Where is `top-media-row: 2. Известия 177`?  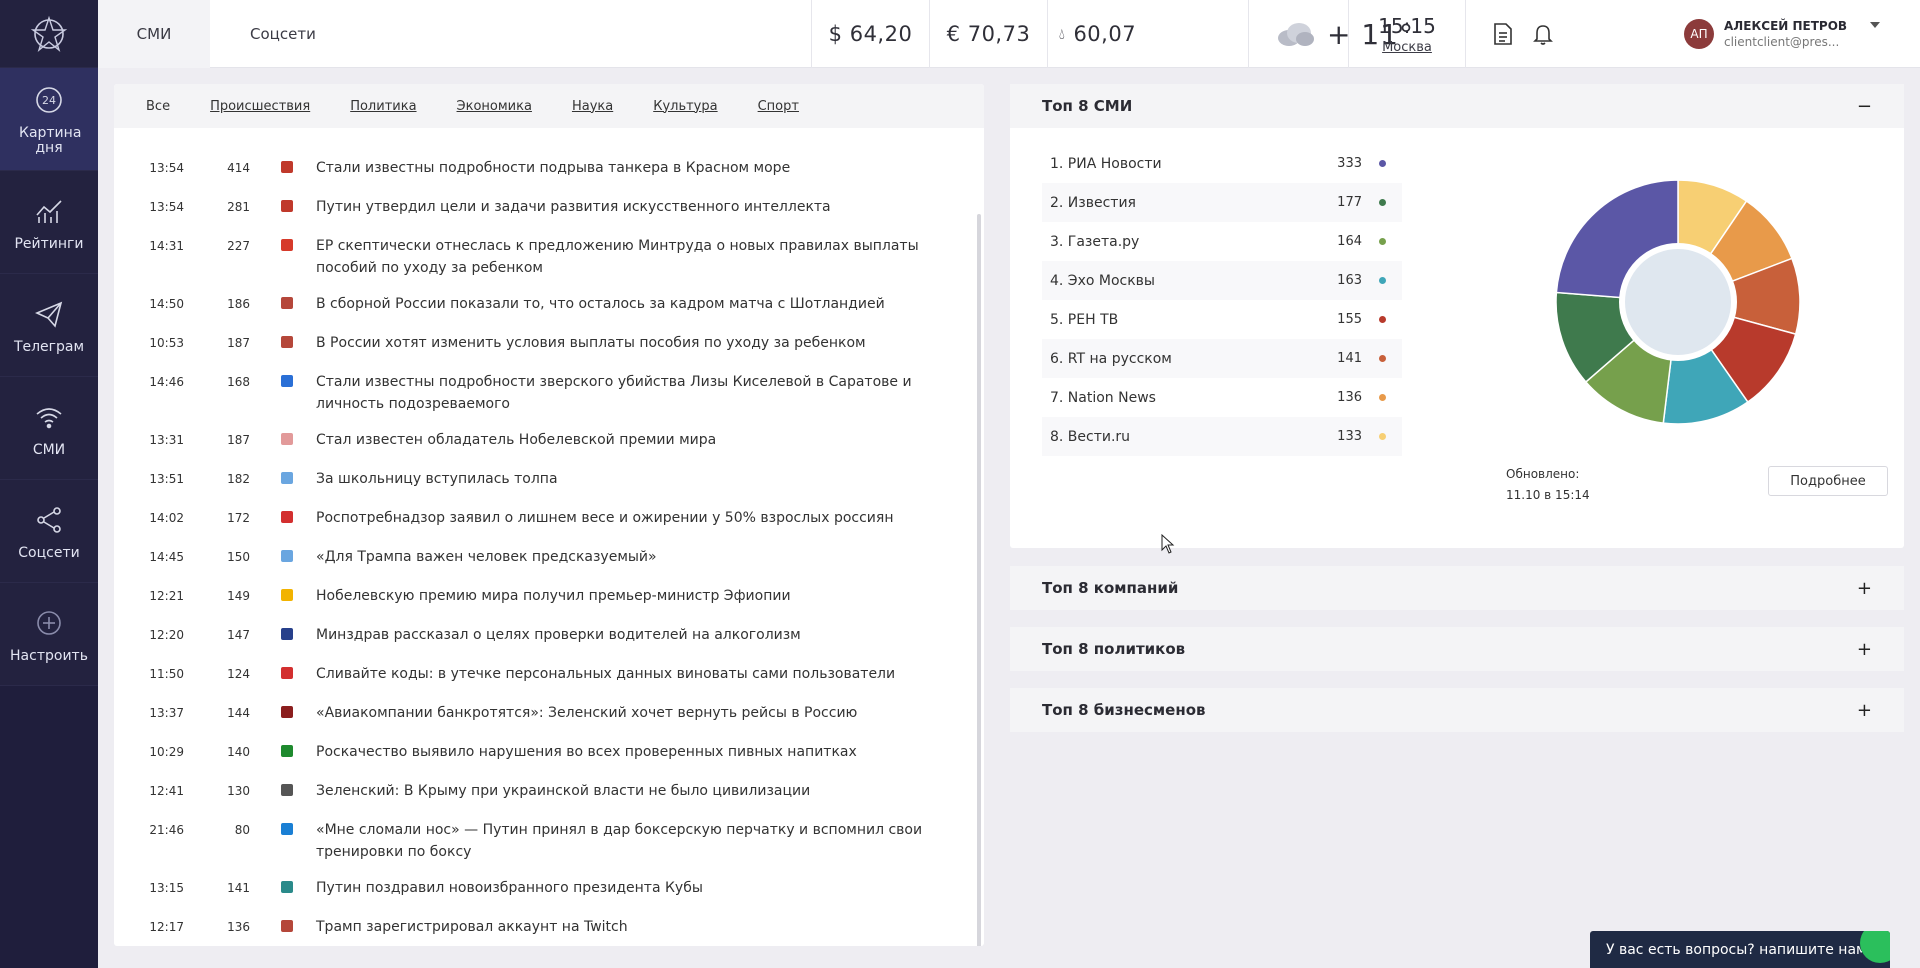
top-media-row: 2. Известия 177 is located at coordinates (1222, 202).